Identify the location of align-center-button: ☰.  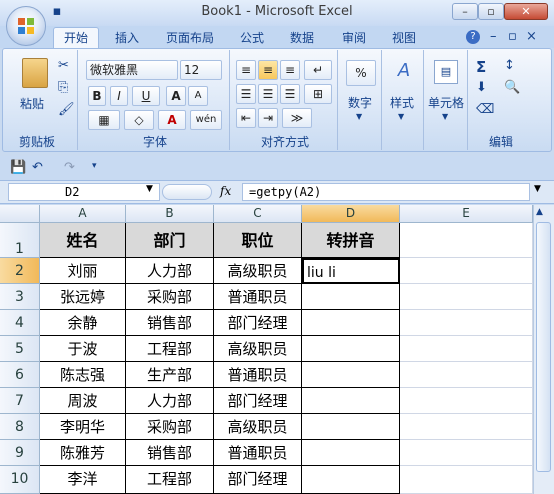
(268, 94).